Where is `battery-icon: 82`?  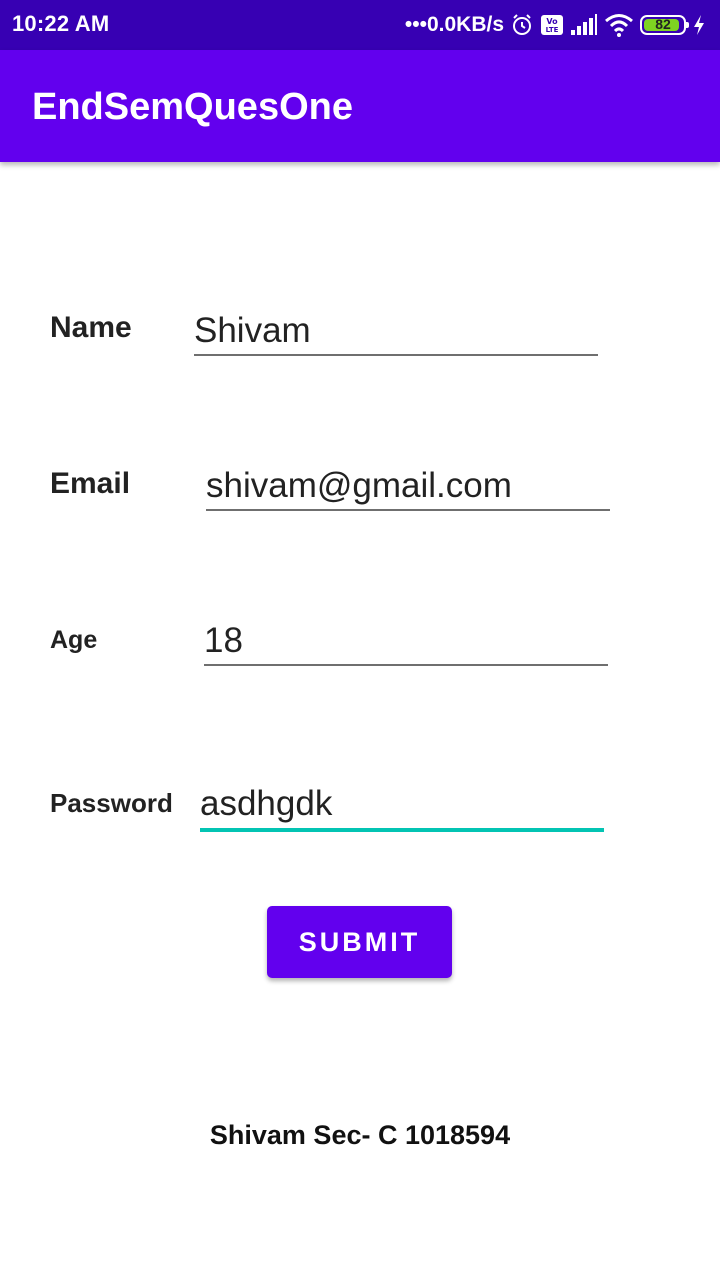
battery-icon: 82 is located at coordinates (664, 25).